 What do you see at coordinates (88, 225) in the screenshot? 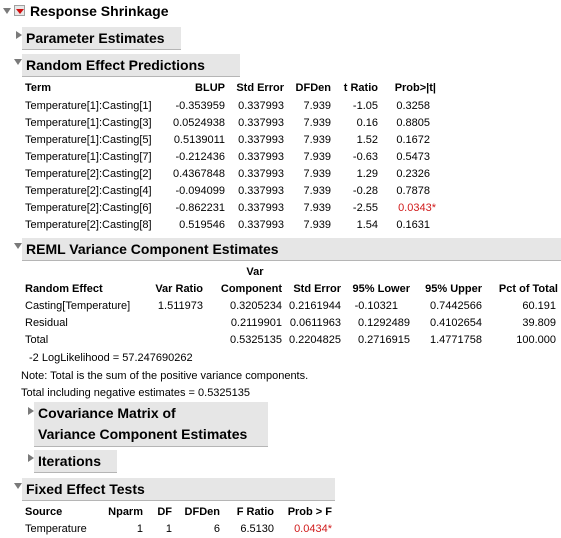
I see `term: Temperature[2]:Casting[8]` at bounding box center [88, 225].